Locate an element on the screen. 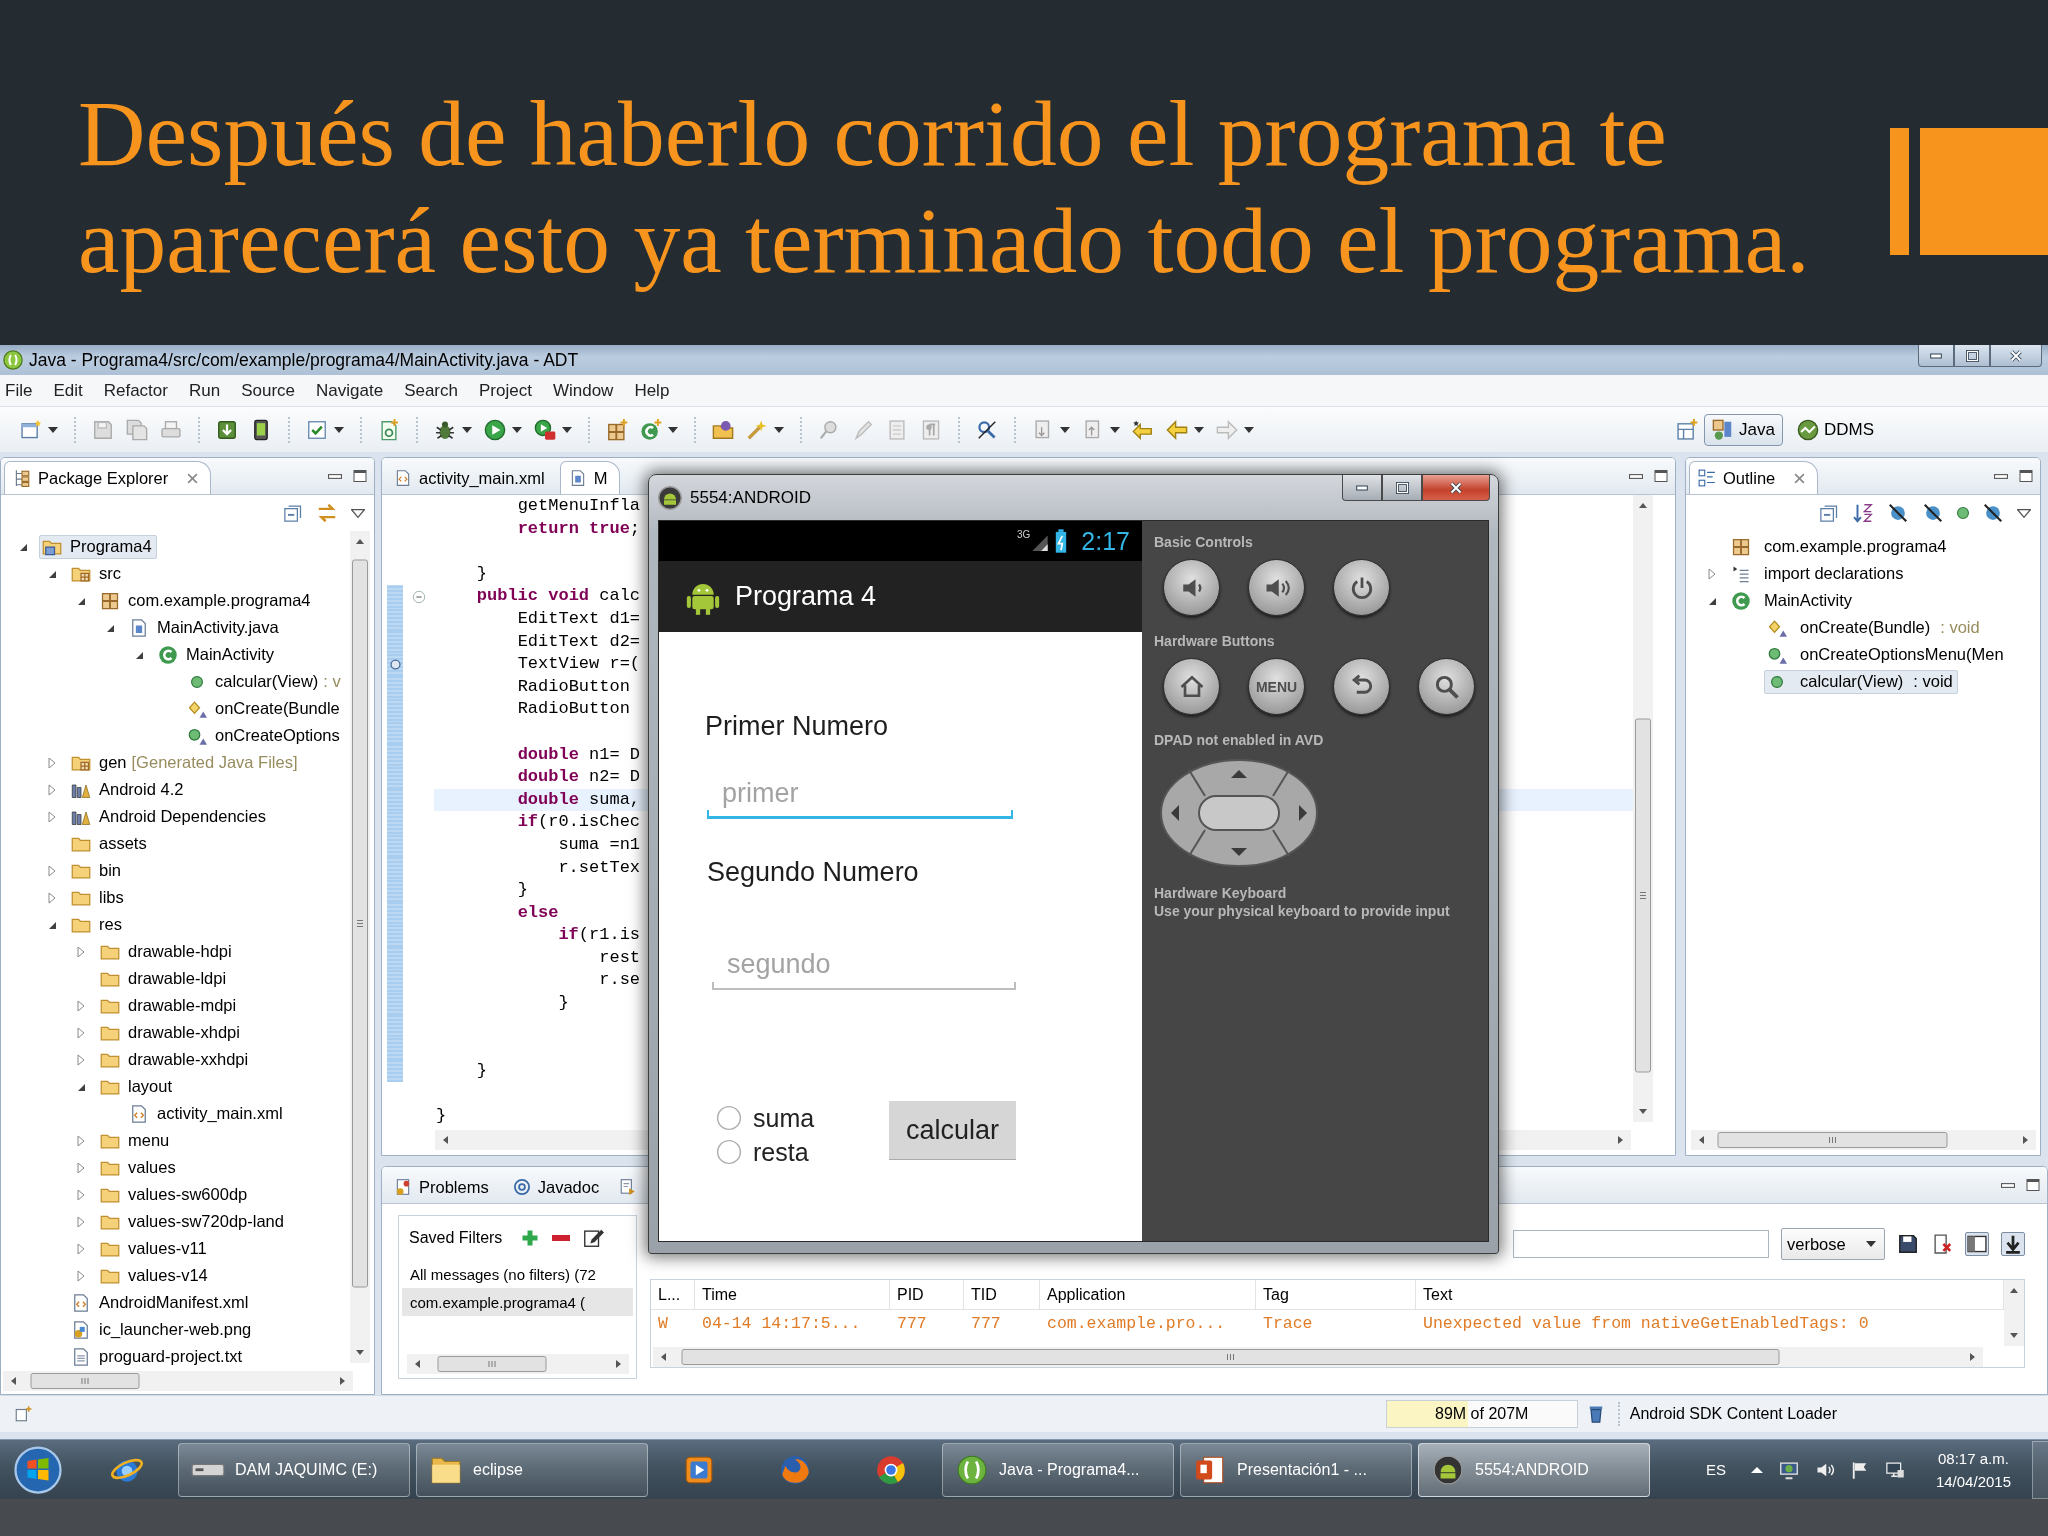 This screenshot has width=2048, height=1536. tree-item: onCreate(Bundle is located at coordinates (264, 708).